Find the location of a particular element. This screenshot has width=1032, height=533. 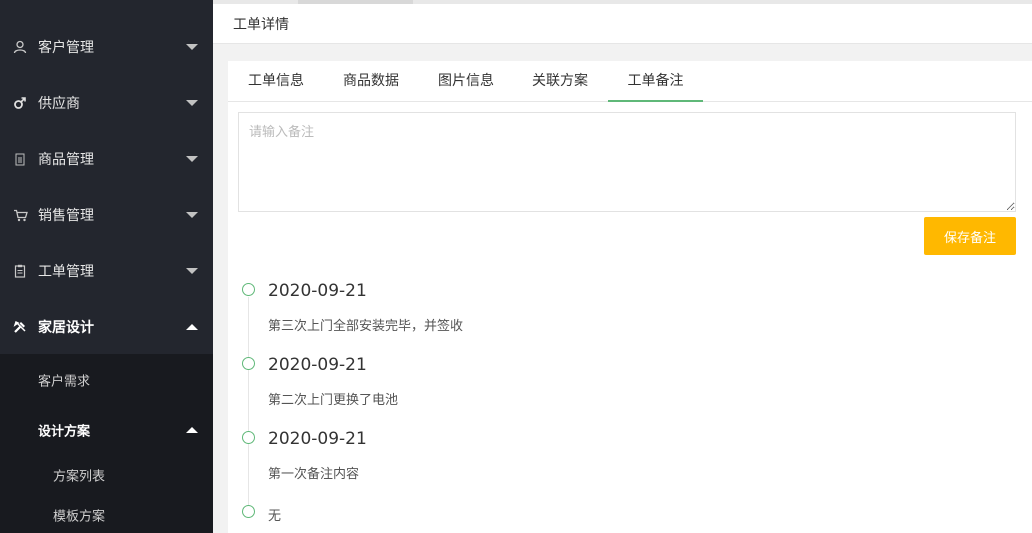

male-icon is located at coordinates (20, 103).